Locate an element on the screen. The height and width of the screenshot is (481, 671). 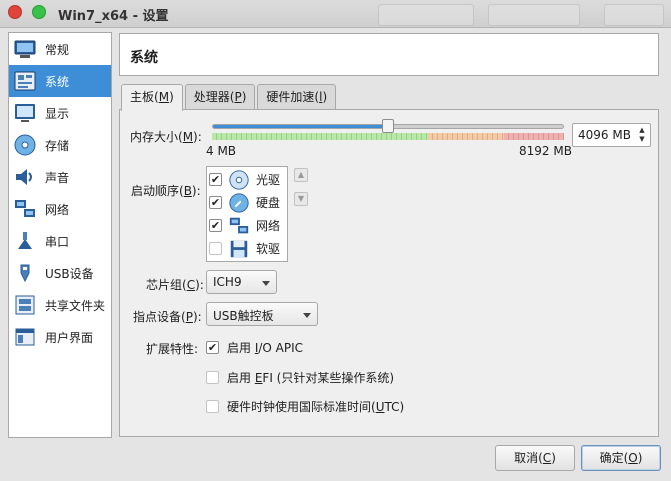
move-down-icon: ▼ is located at coordinates (301, 199).